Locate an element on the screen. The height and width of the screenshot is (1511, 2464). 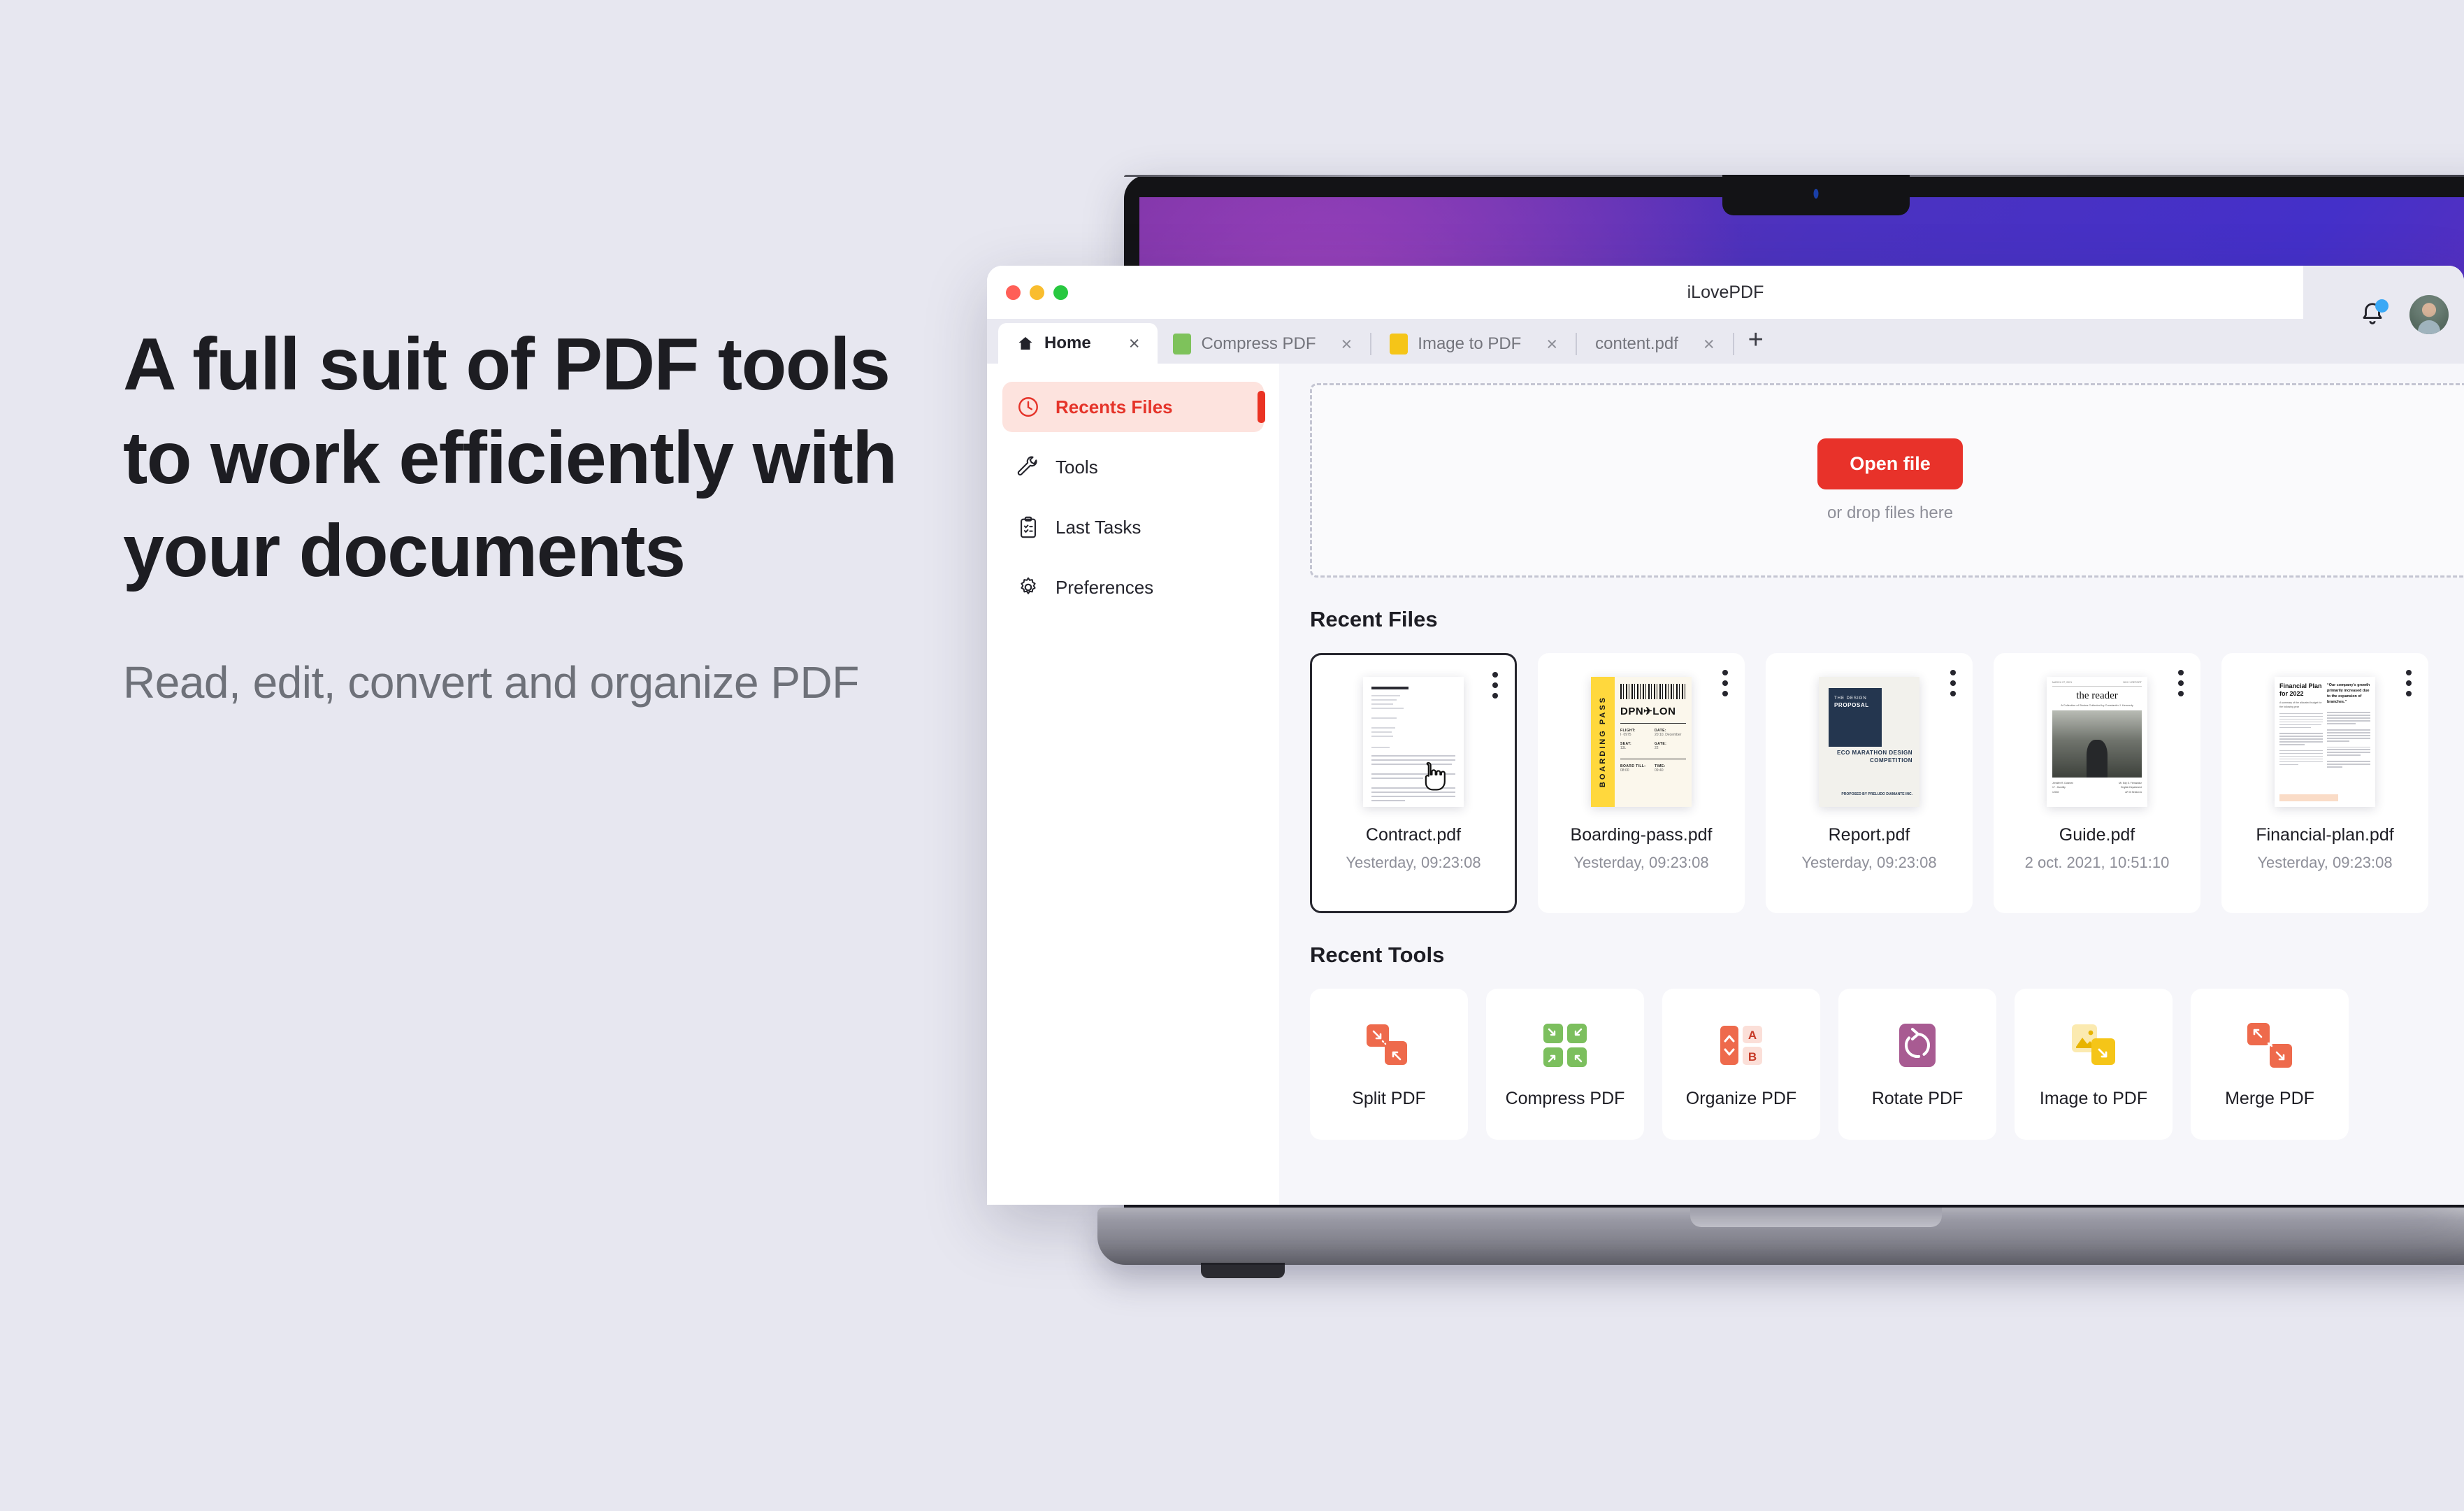
split-pdf-icon is located at coordinates (1387, 1044).